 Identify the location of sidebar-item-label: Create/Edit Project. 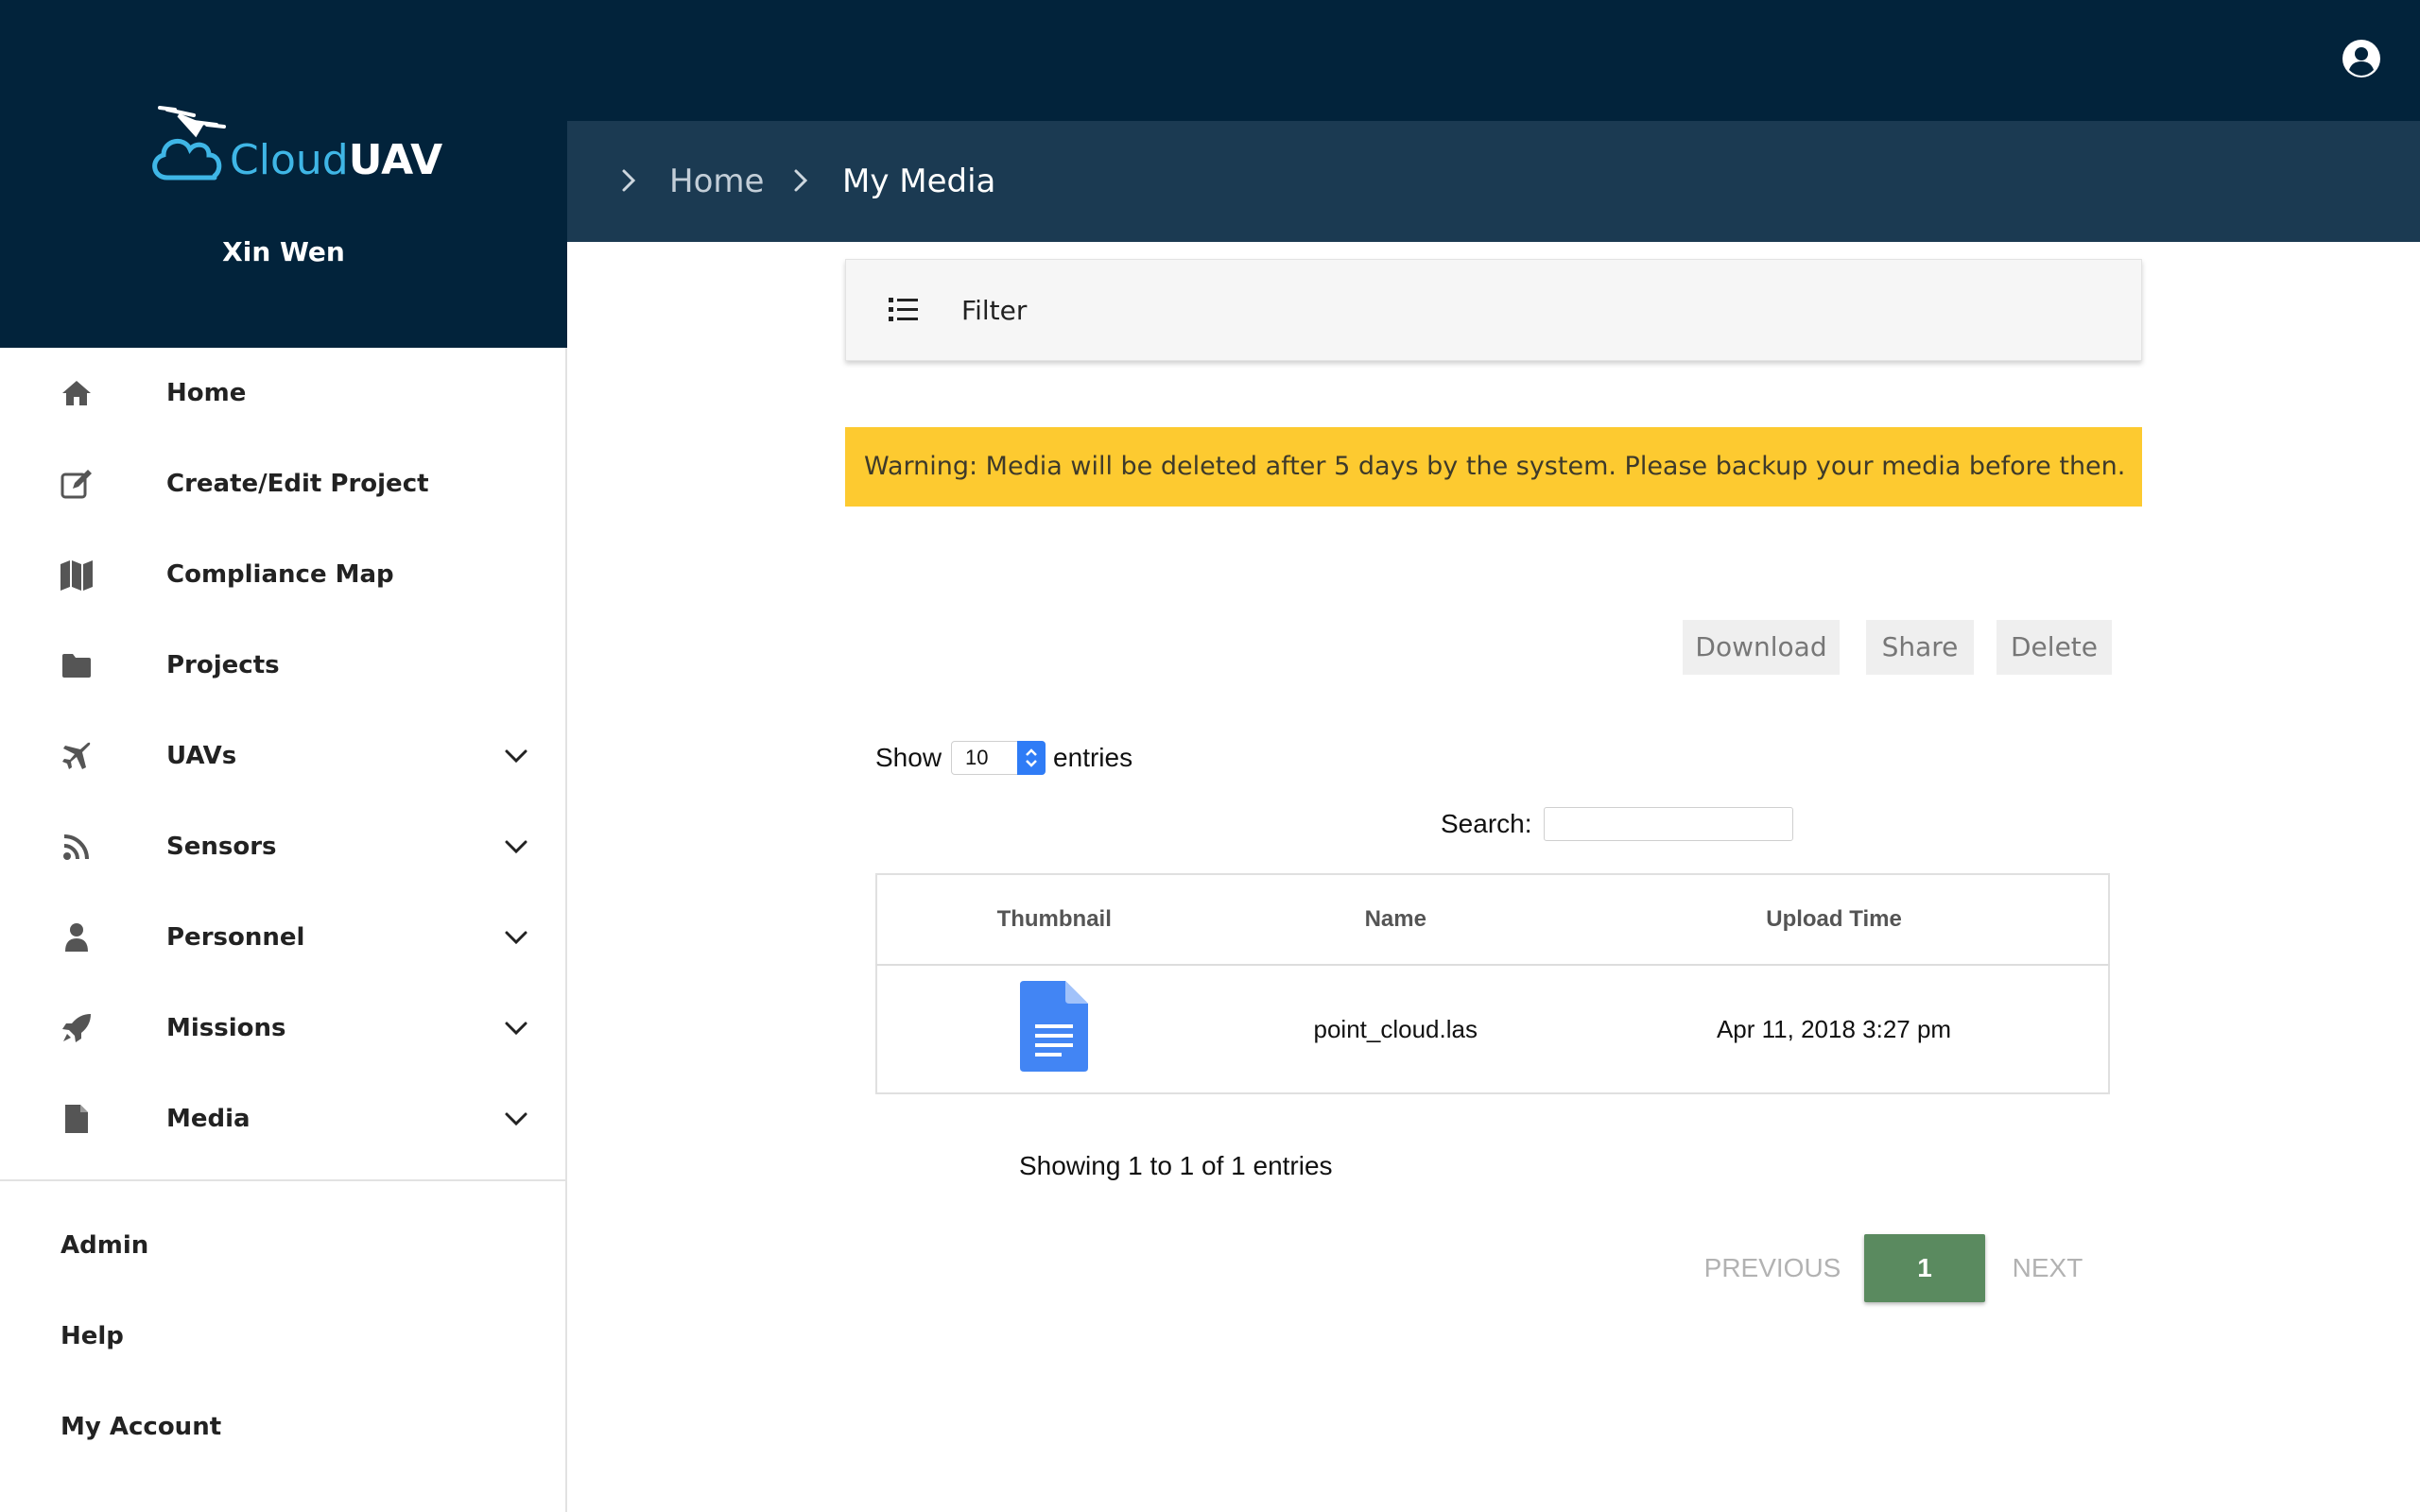
(297, 484).